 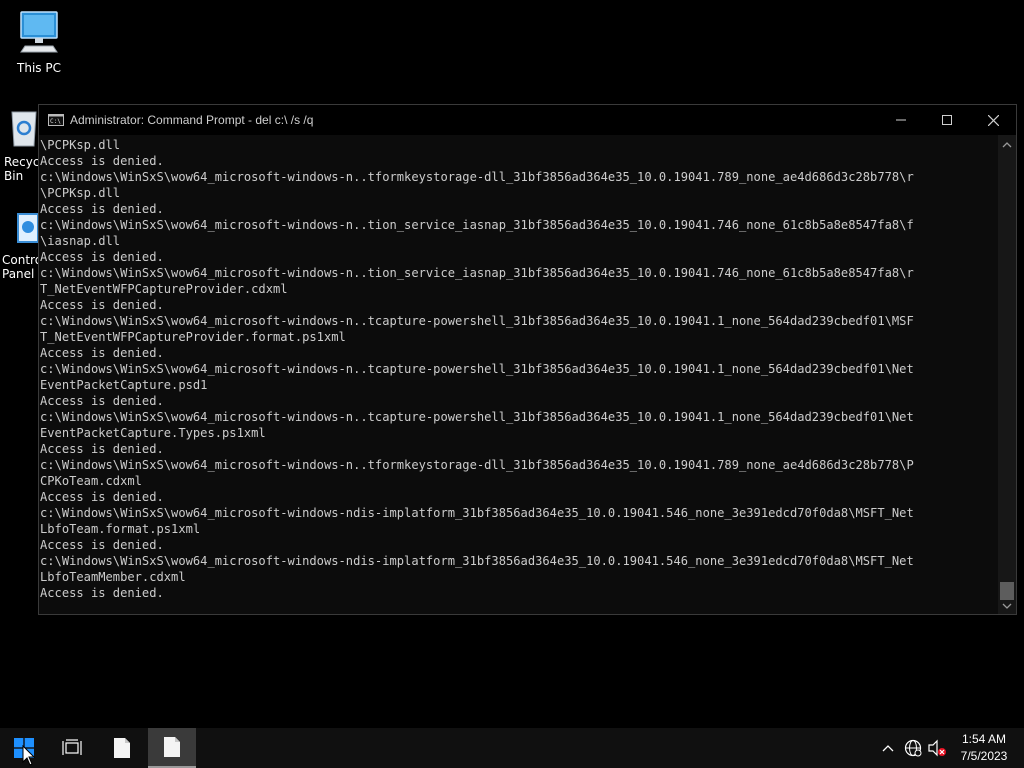 I want to click on taskbar-clock: 1:54 AM 7/5/2023, so click(x=984, y=748).